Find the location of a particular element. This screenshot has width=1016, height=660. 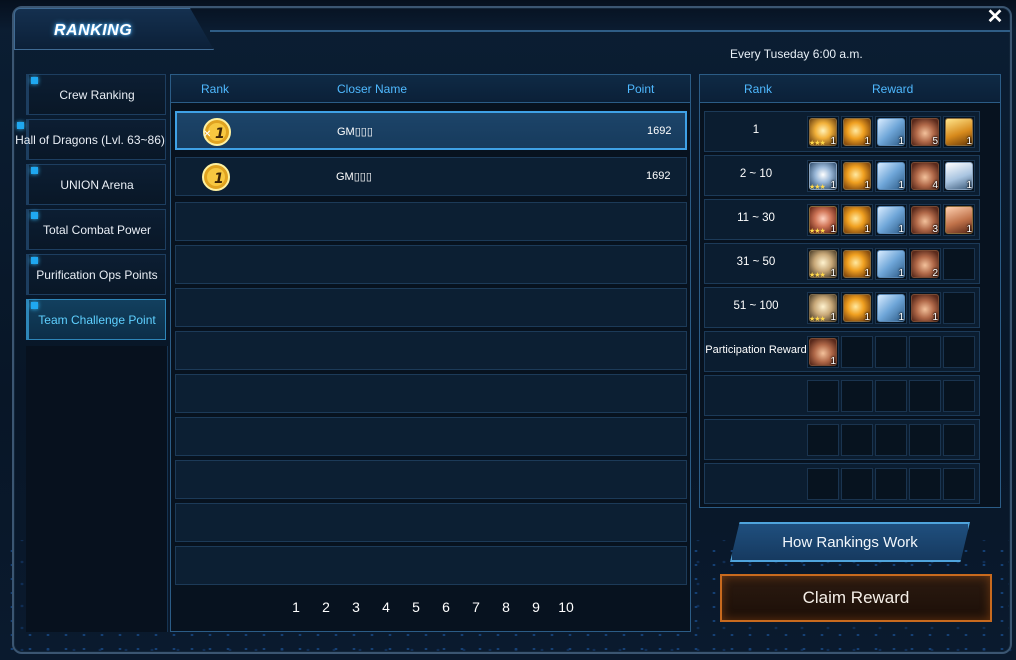

reward-slots: ★★★ 1 1 1 1 is located at coordinates (891, 308).